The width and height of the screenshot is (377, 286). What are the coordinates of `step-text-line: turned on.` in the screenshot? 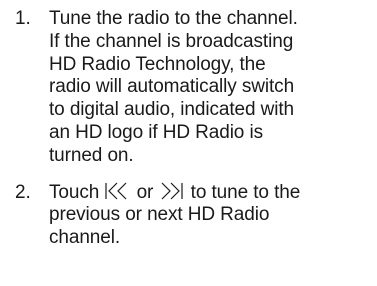 It's located at (91, 155).